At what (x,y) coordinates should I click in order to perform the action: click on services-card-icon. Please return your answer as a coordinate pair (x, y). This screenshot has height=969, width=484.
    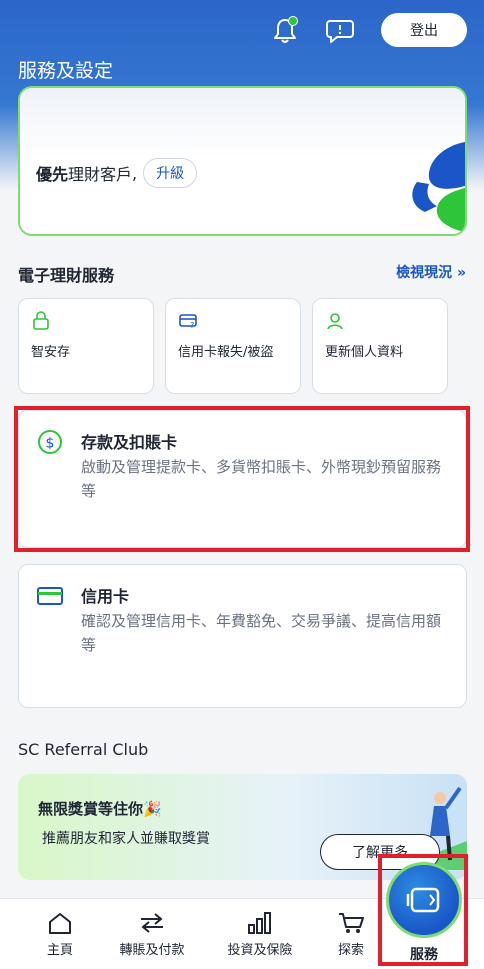
    Looking at the image, I should click on (423, 900).